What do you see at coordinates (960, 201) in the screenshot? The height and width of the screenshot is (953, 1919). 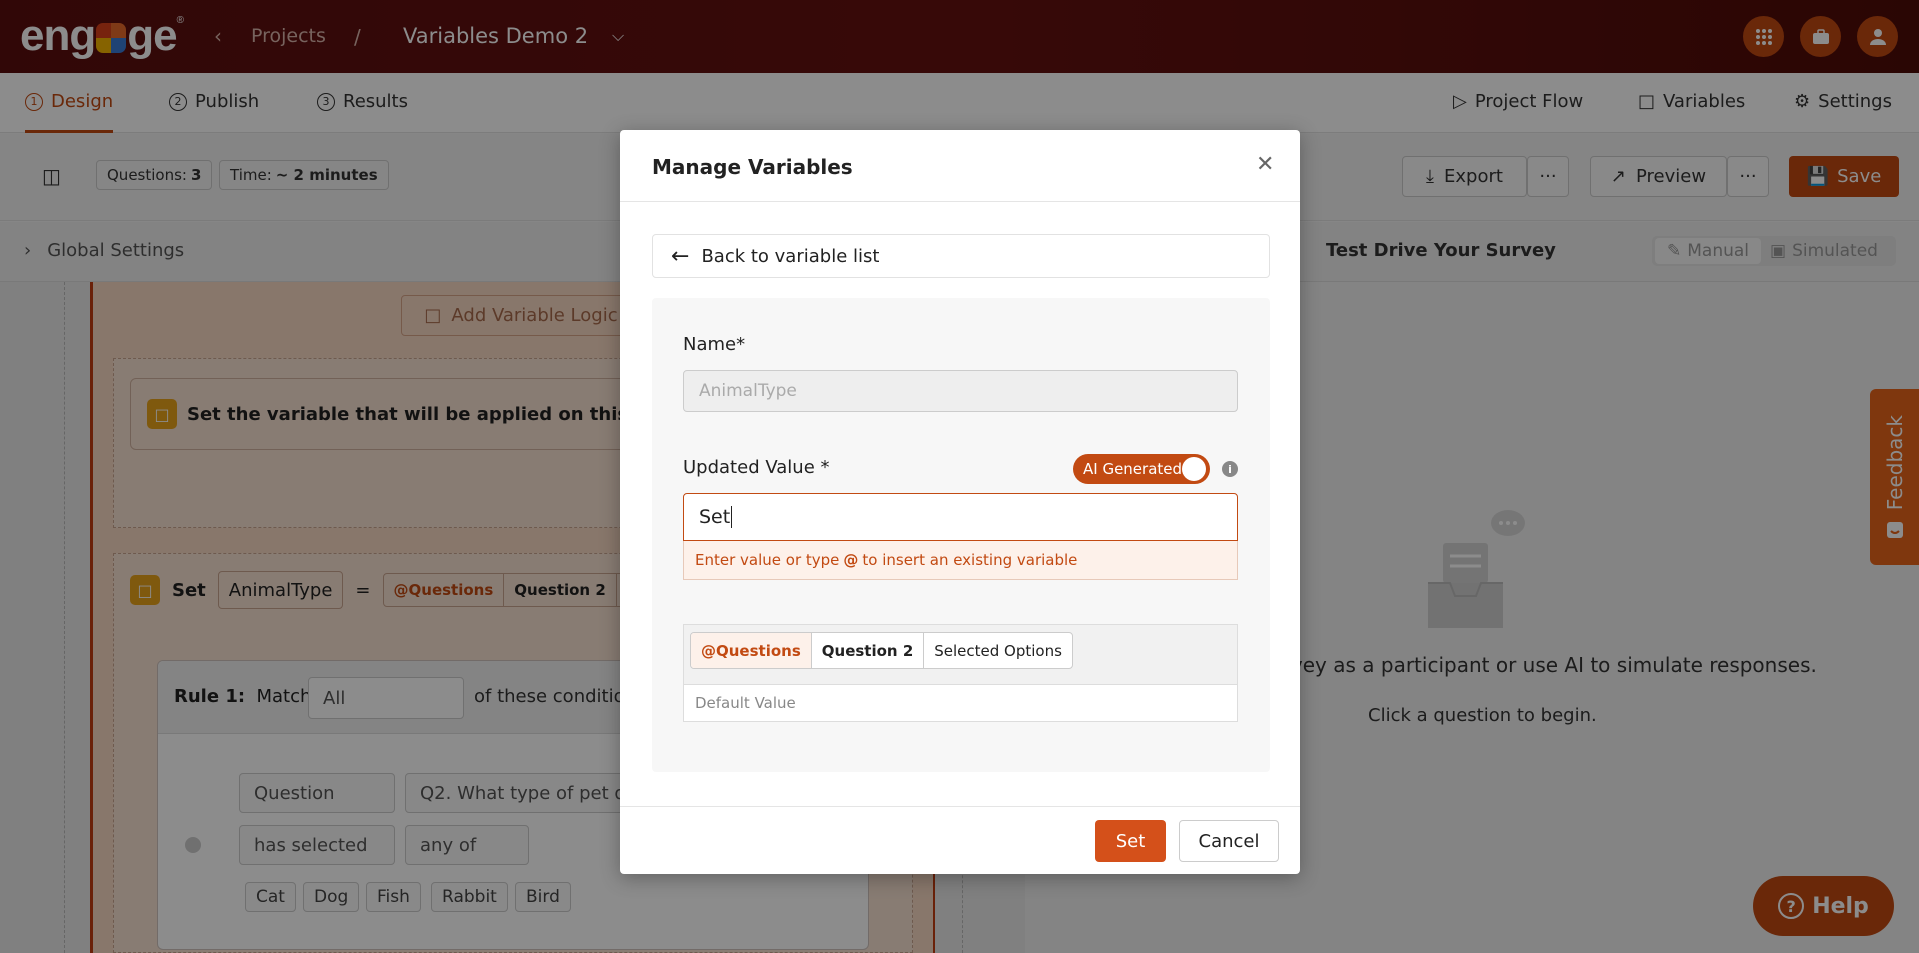 I see `modal-header-divider` at bounding box center [960, 201].